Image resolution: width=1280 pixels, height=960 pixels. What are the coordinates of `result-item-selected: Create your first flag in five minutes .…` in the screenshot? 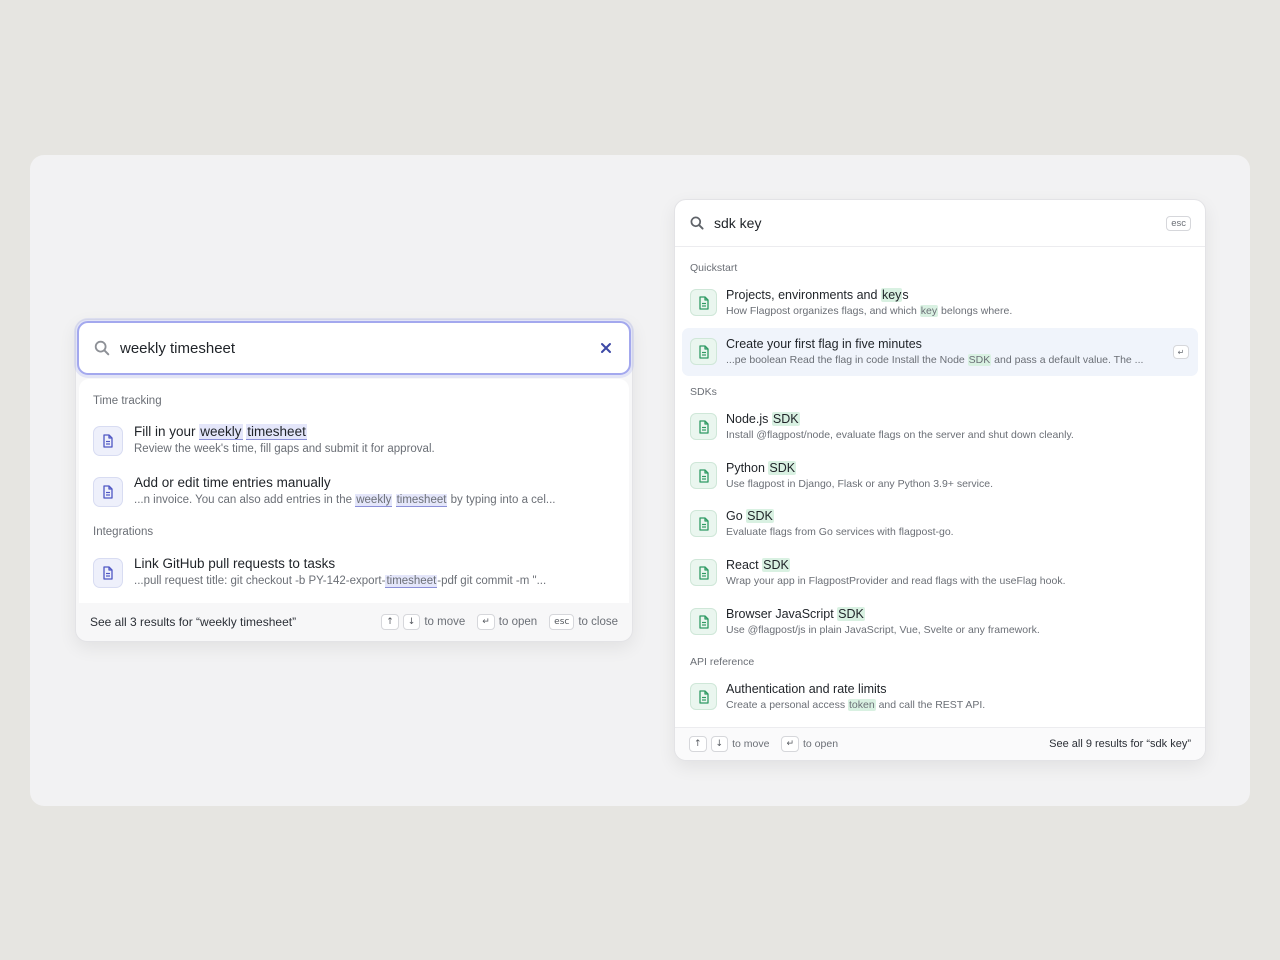 It's located at (940, 352).